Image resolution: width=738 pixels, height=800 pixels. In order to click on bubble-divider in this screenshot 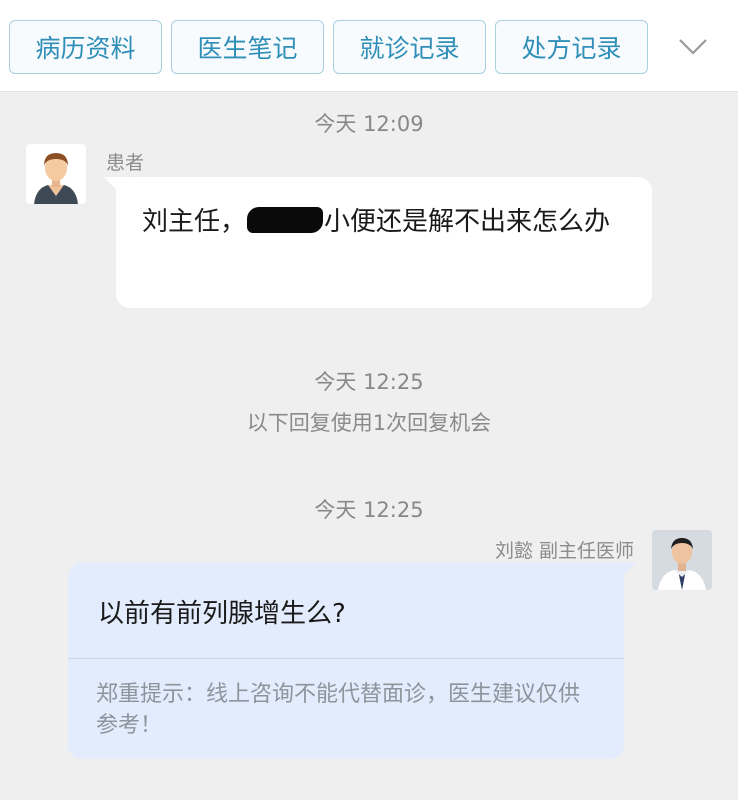, I will do `click(346, 658)`.